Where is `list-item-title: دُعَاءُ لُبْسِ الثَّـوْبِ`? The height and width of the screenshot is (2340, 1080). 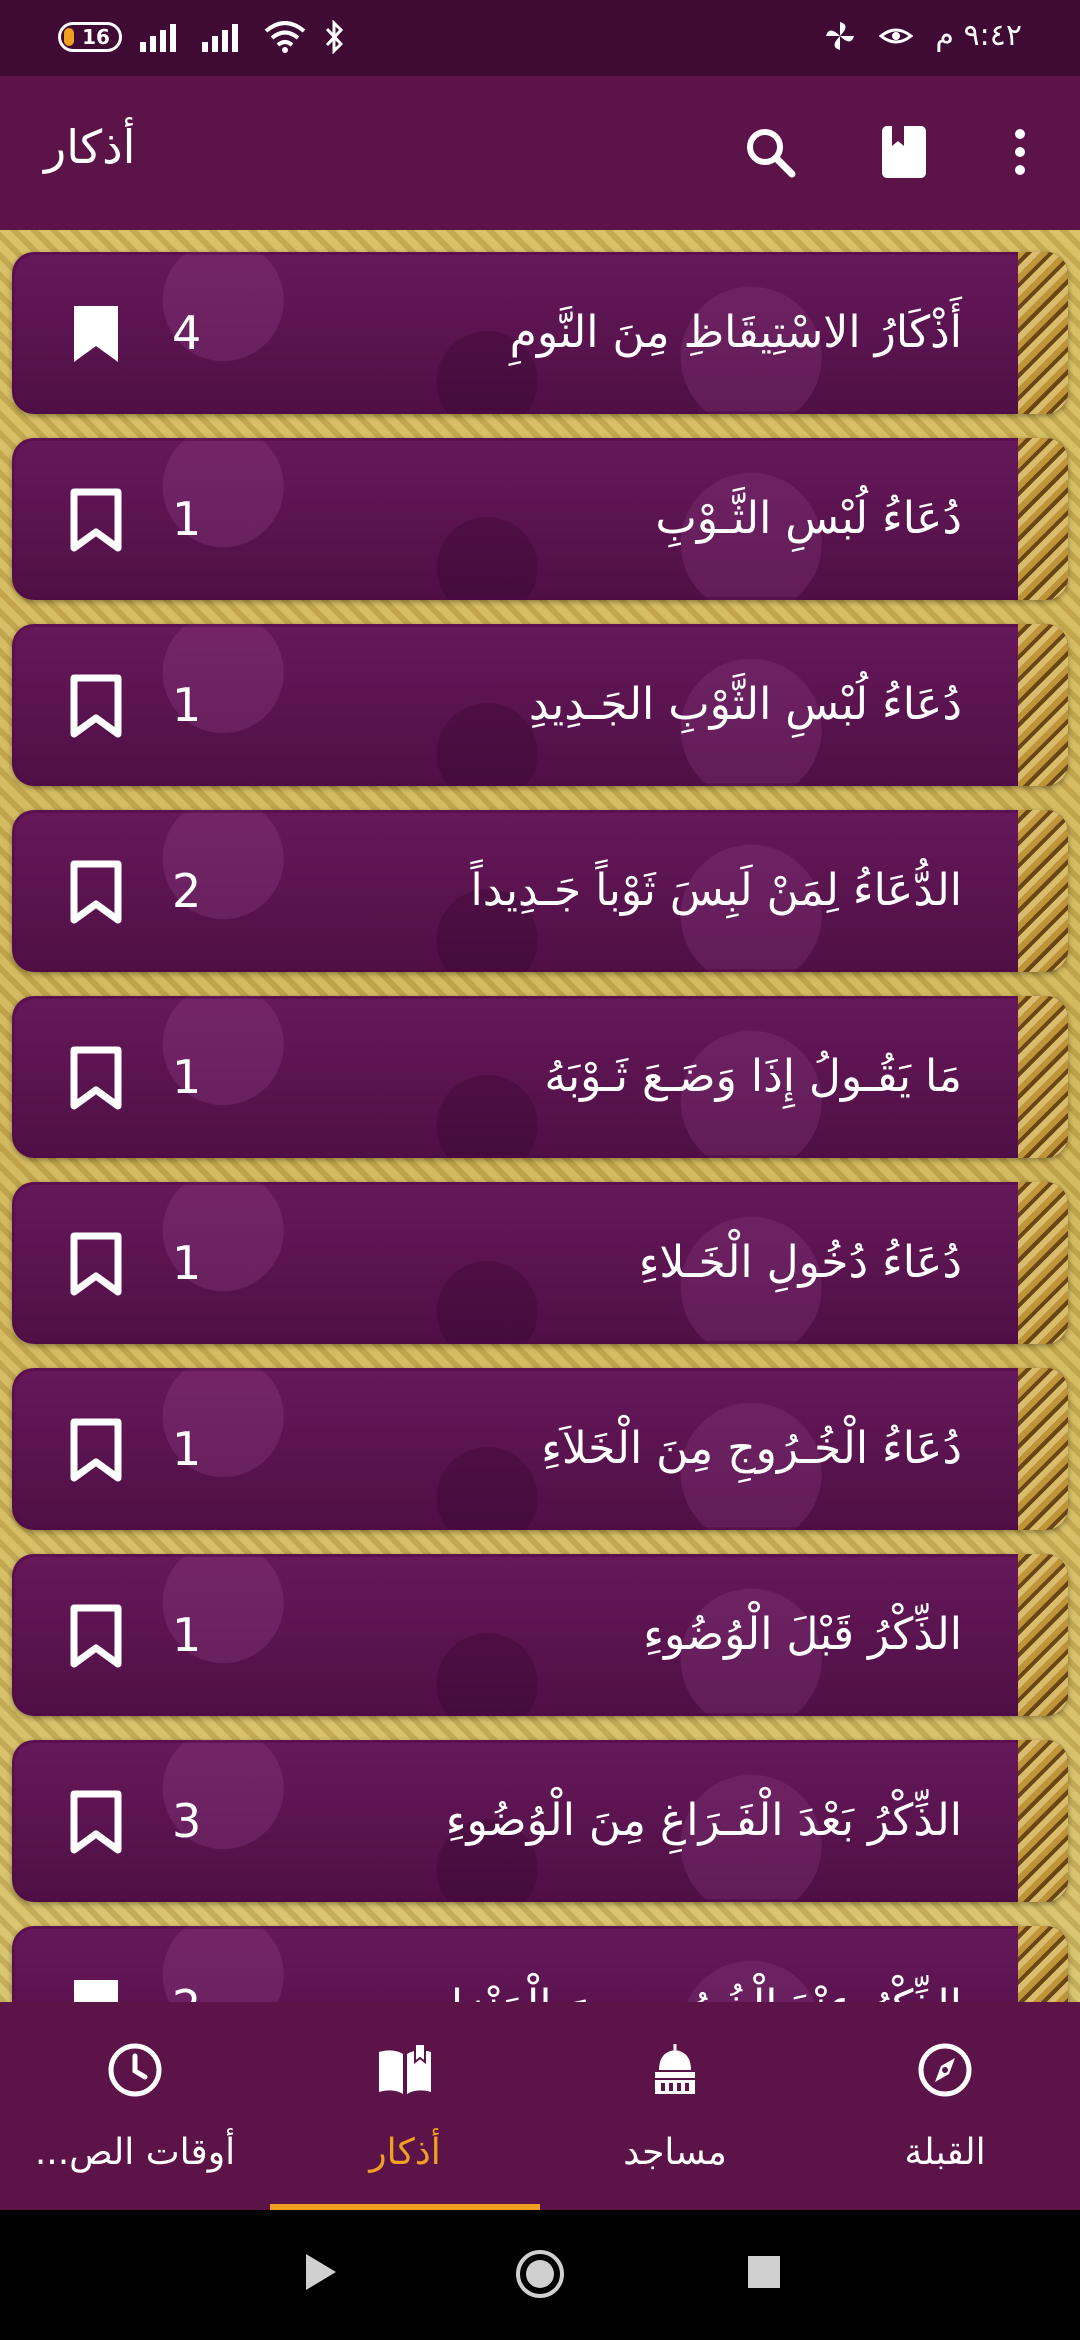 list-item-title: دُعَاءُ لُبْسِ الثَّـوْبِ is located at coordinates (808, 518).